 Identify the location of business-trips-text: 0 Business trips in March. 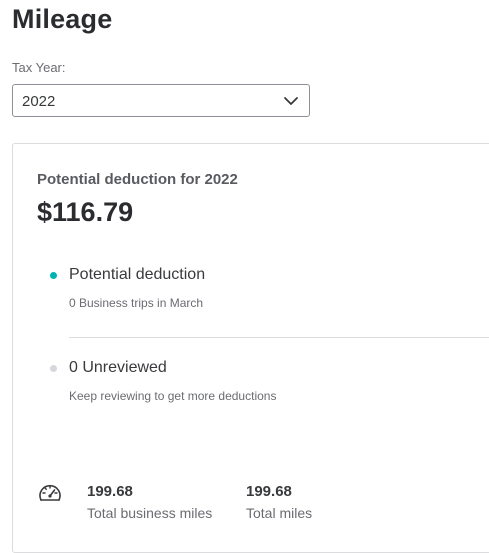
(136, 303).